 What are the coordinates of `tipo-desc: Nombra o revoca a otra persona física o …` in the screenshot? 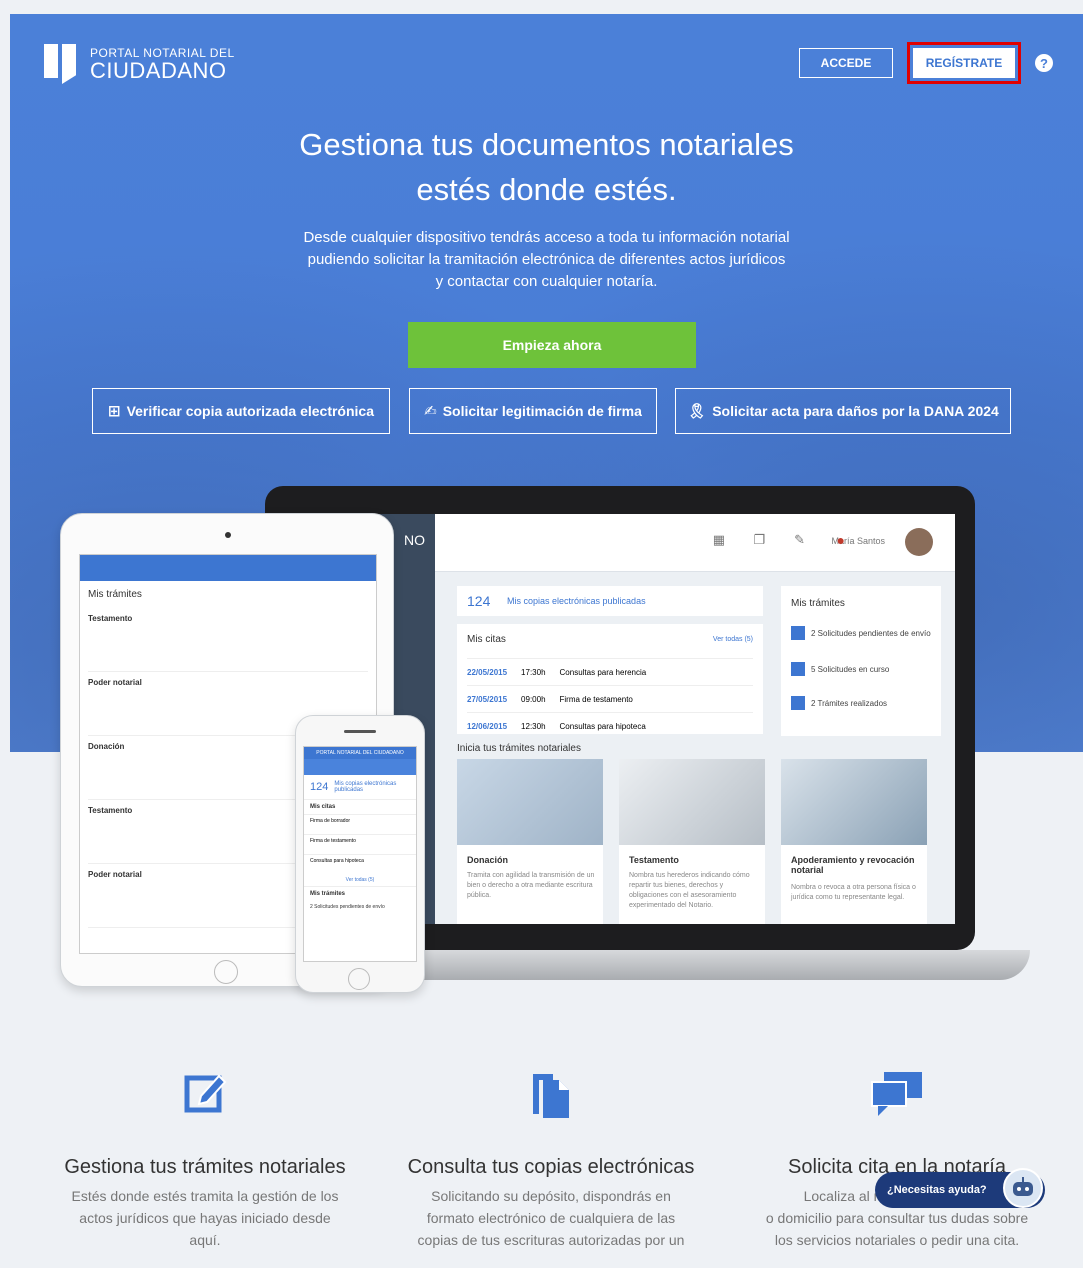 It's located at (853, 892).